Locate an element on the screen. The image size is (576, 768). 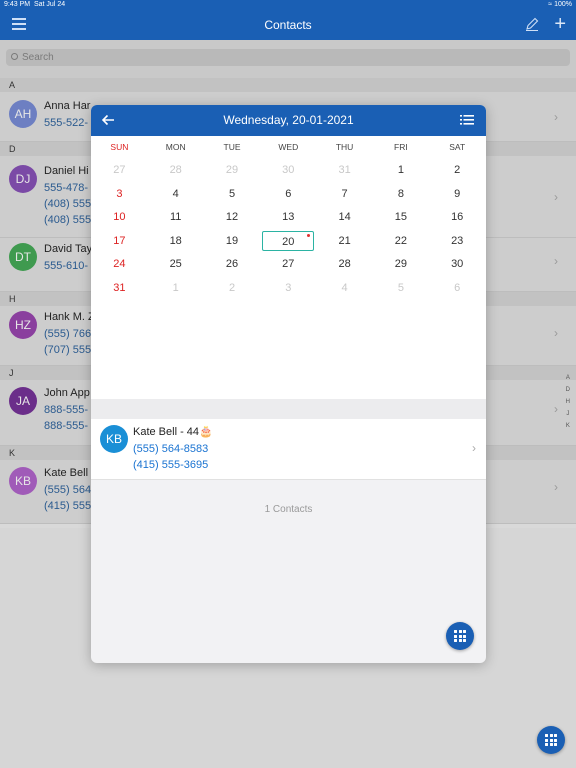
edit-icon is located at coordinates (532, 24).